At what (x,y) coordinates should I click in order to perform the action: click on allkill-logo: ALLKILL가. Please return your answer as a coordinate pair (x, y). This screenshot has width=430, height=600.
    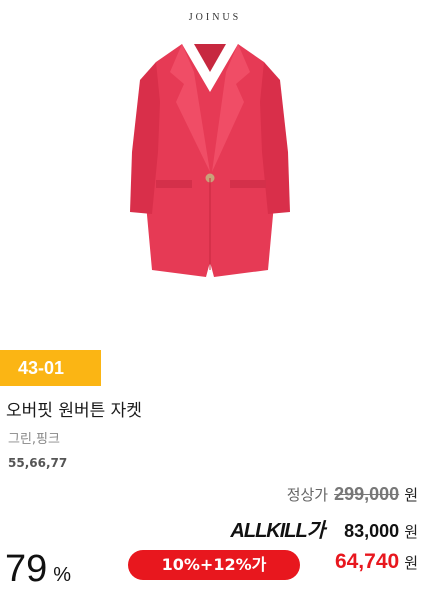
    Looking at the image, I should click on (277, 531).